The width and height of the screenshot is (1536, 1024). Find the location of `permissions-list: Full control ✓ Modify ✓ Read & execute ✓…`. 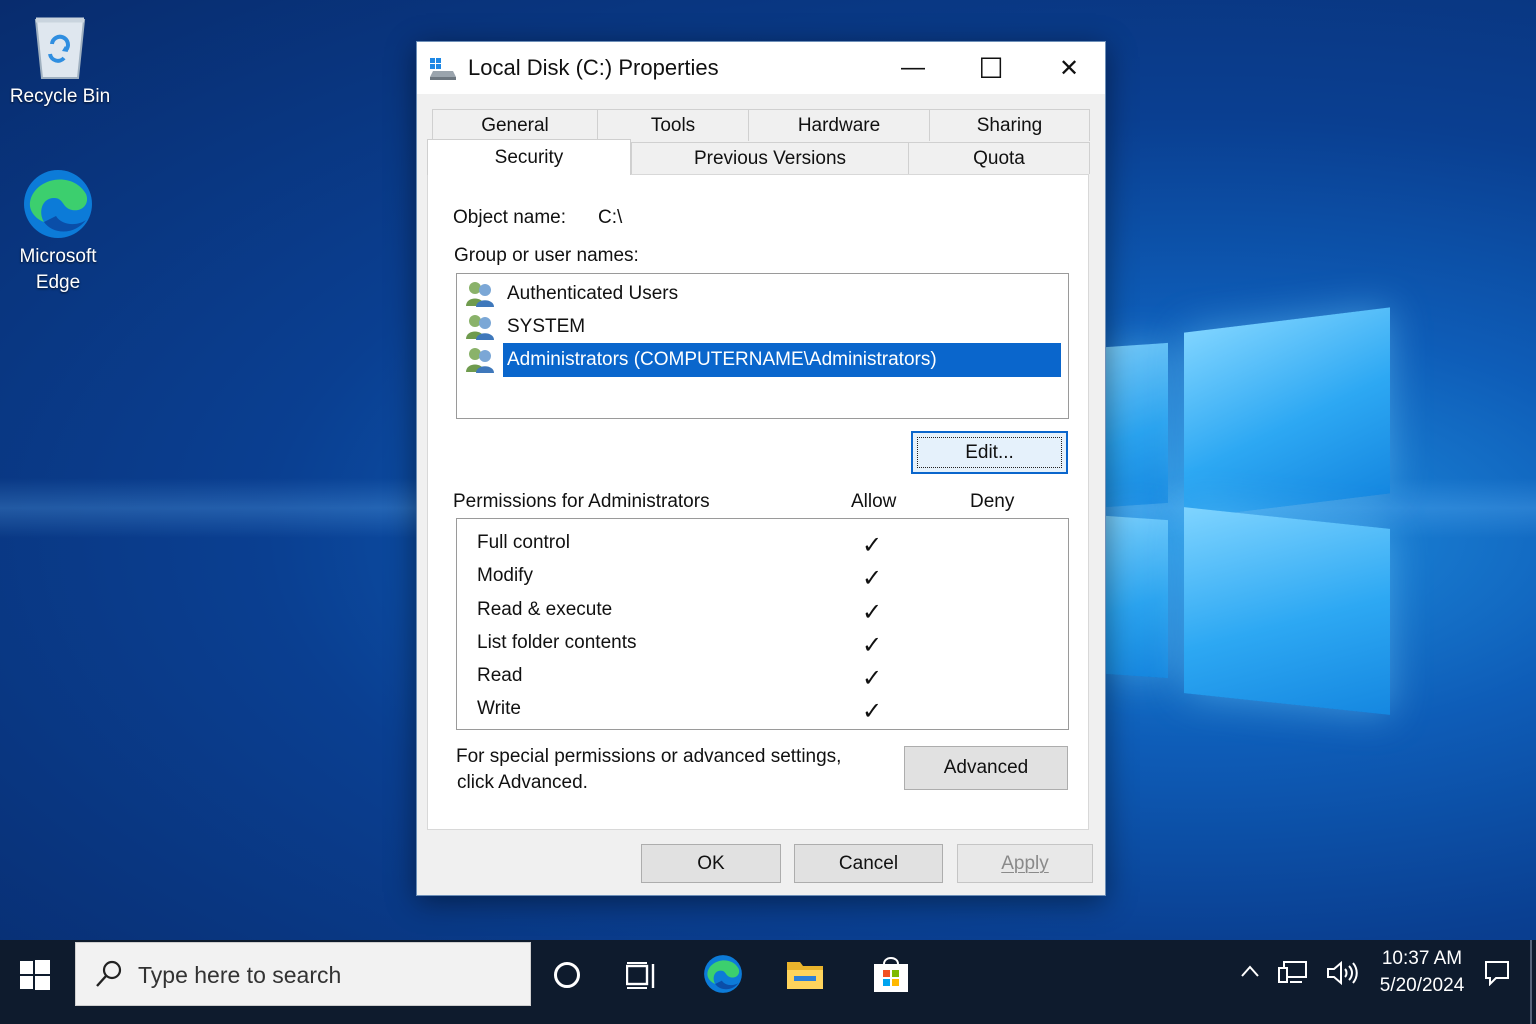

permissions-list: Full control ✓ Modify ✓ Read & execute ✓… is located at coordinates (762, 624).